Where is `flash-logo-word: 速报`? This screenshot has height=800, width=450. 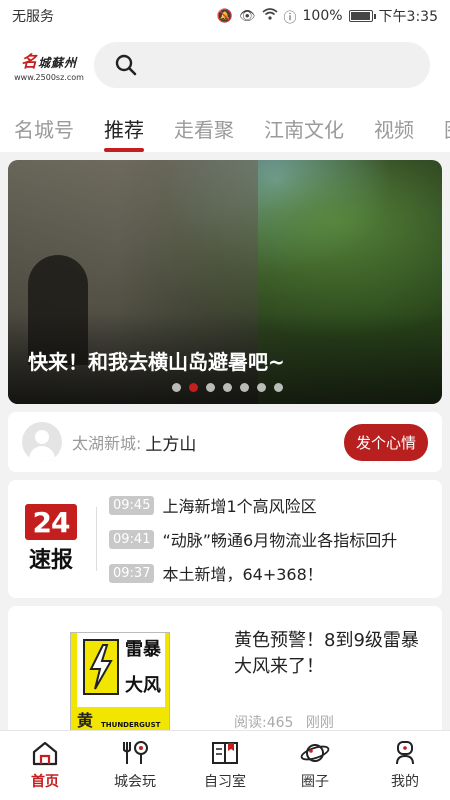 flash-logo-word: 速报 is located at coordinates (50, 560).